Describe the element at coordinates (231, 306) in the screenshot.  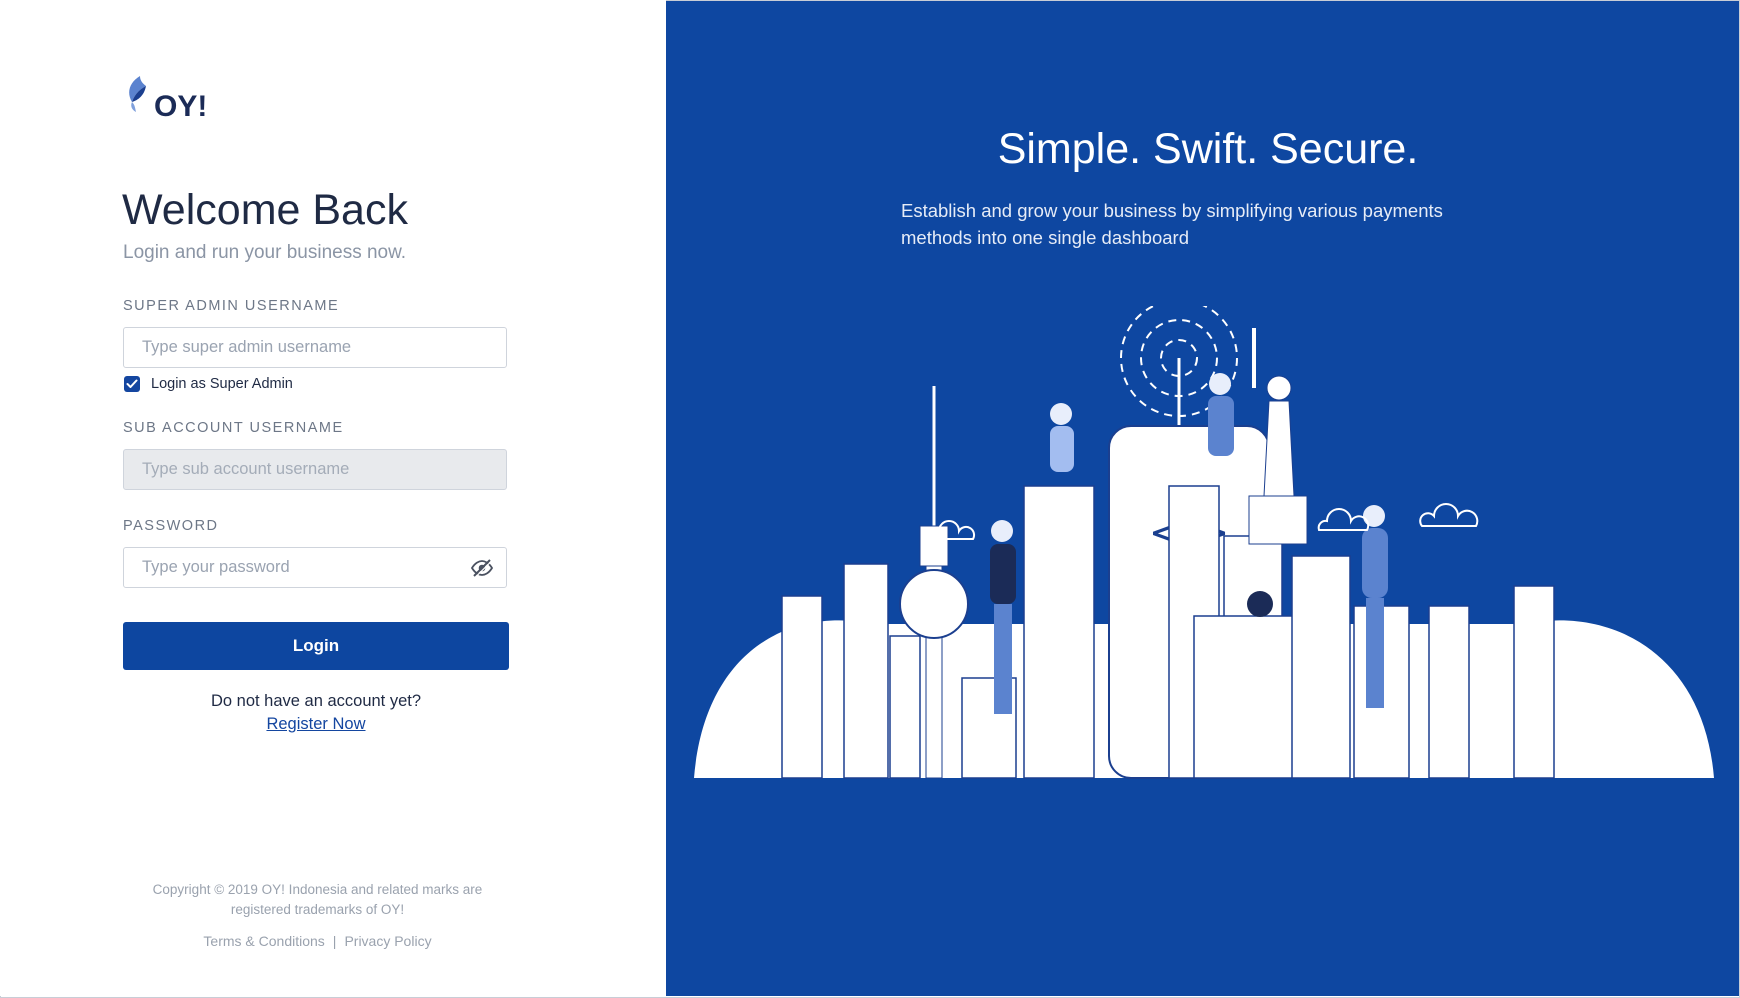
I see `super-admin-username-label: SUPER ADMIN USERNAME` at that location.